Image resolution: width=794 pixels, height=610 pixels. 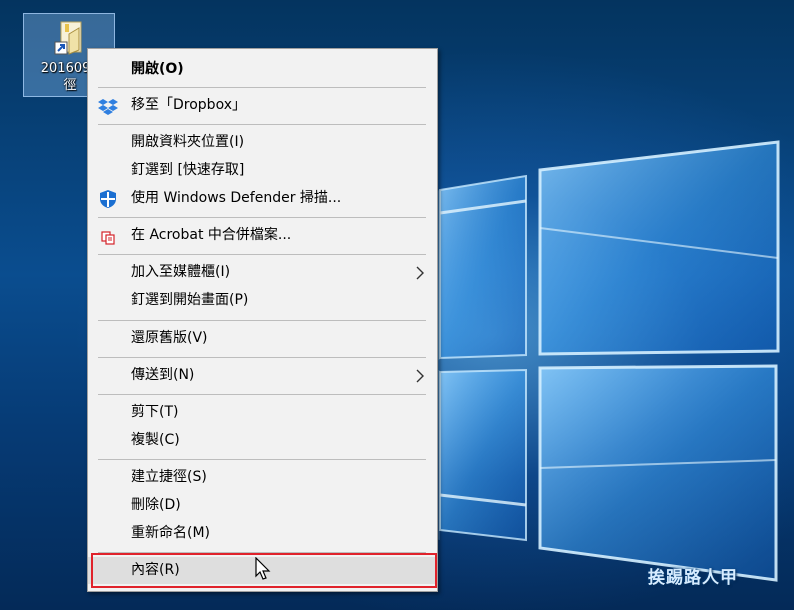 I want to click on watermark-text: 挨踢路人甲, so click(x=693, y=578).